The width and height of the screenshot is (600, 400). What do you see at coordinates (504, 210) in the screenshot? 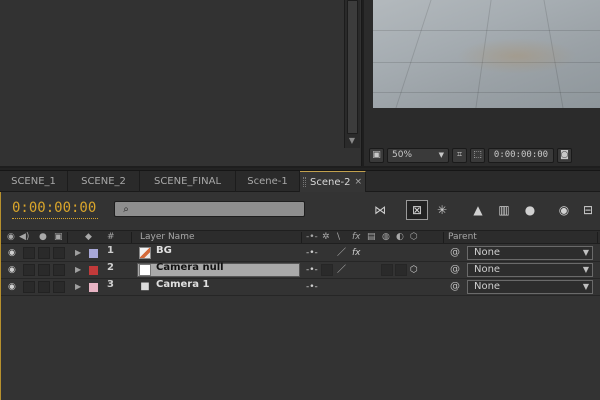
I see `motion-blur-icon: ▥` at bounding box center [504, 210].